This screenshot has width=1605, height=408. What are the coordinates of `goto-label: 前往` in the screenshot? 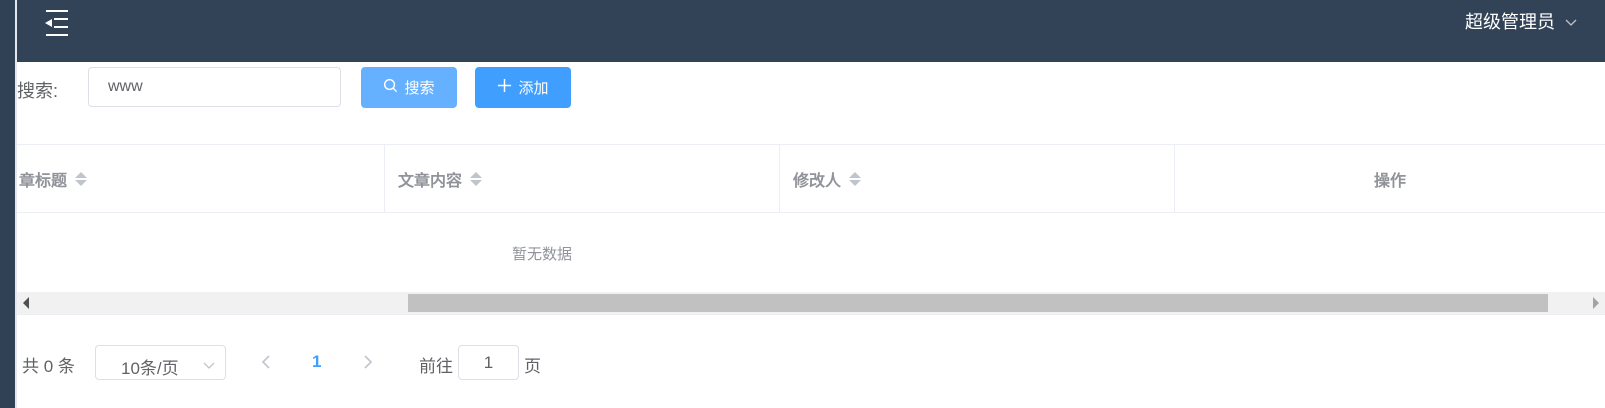 It's located at (436, 366).